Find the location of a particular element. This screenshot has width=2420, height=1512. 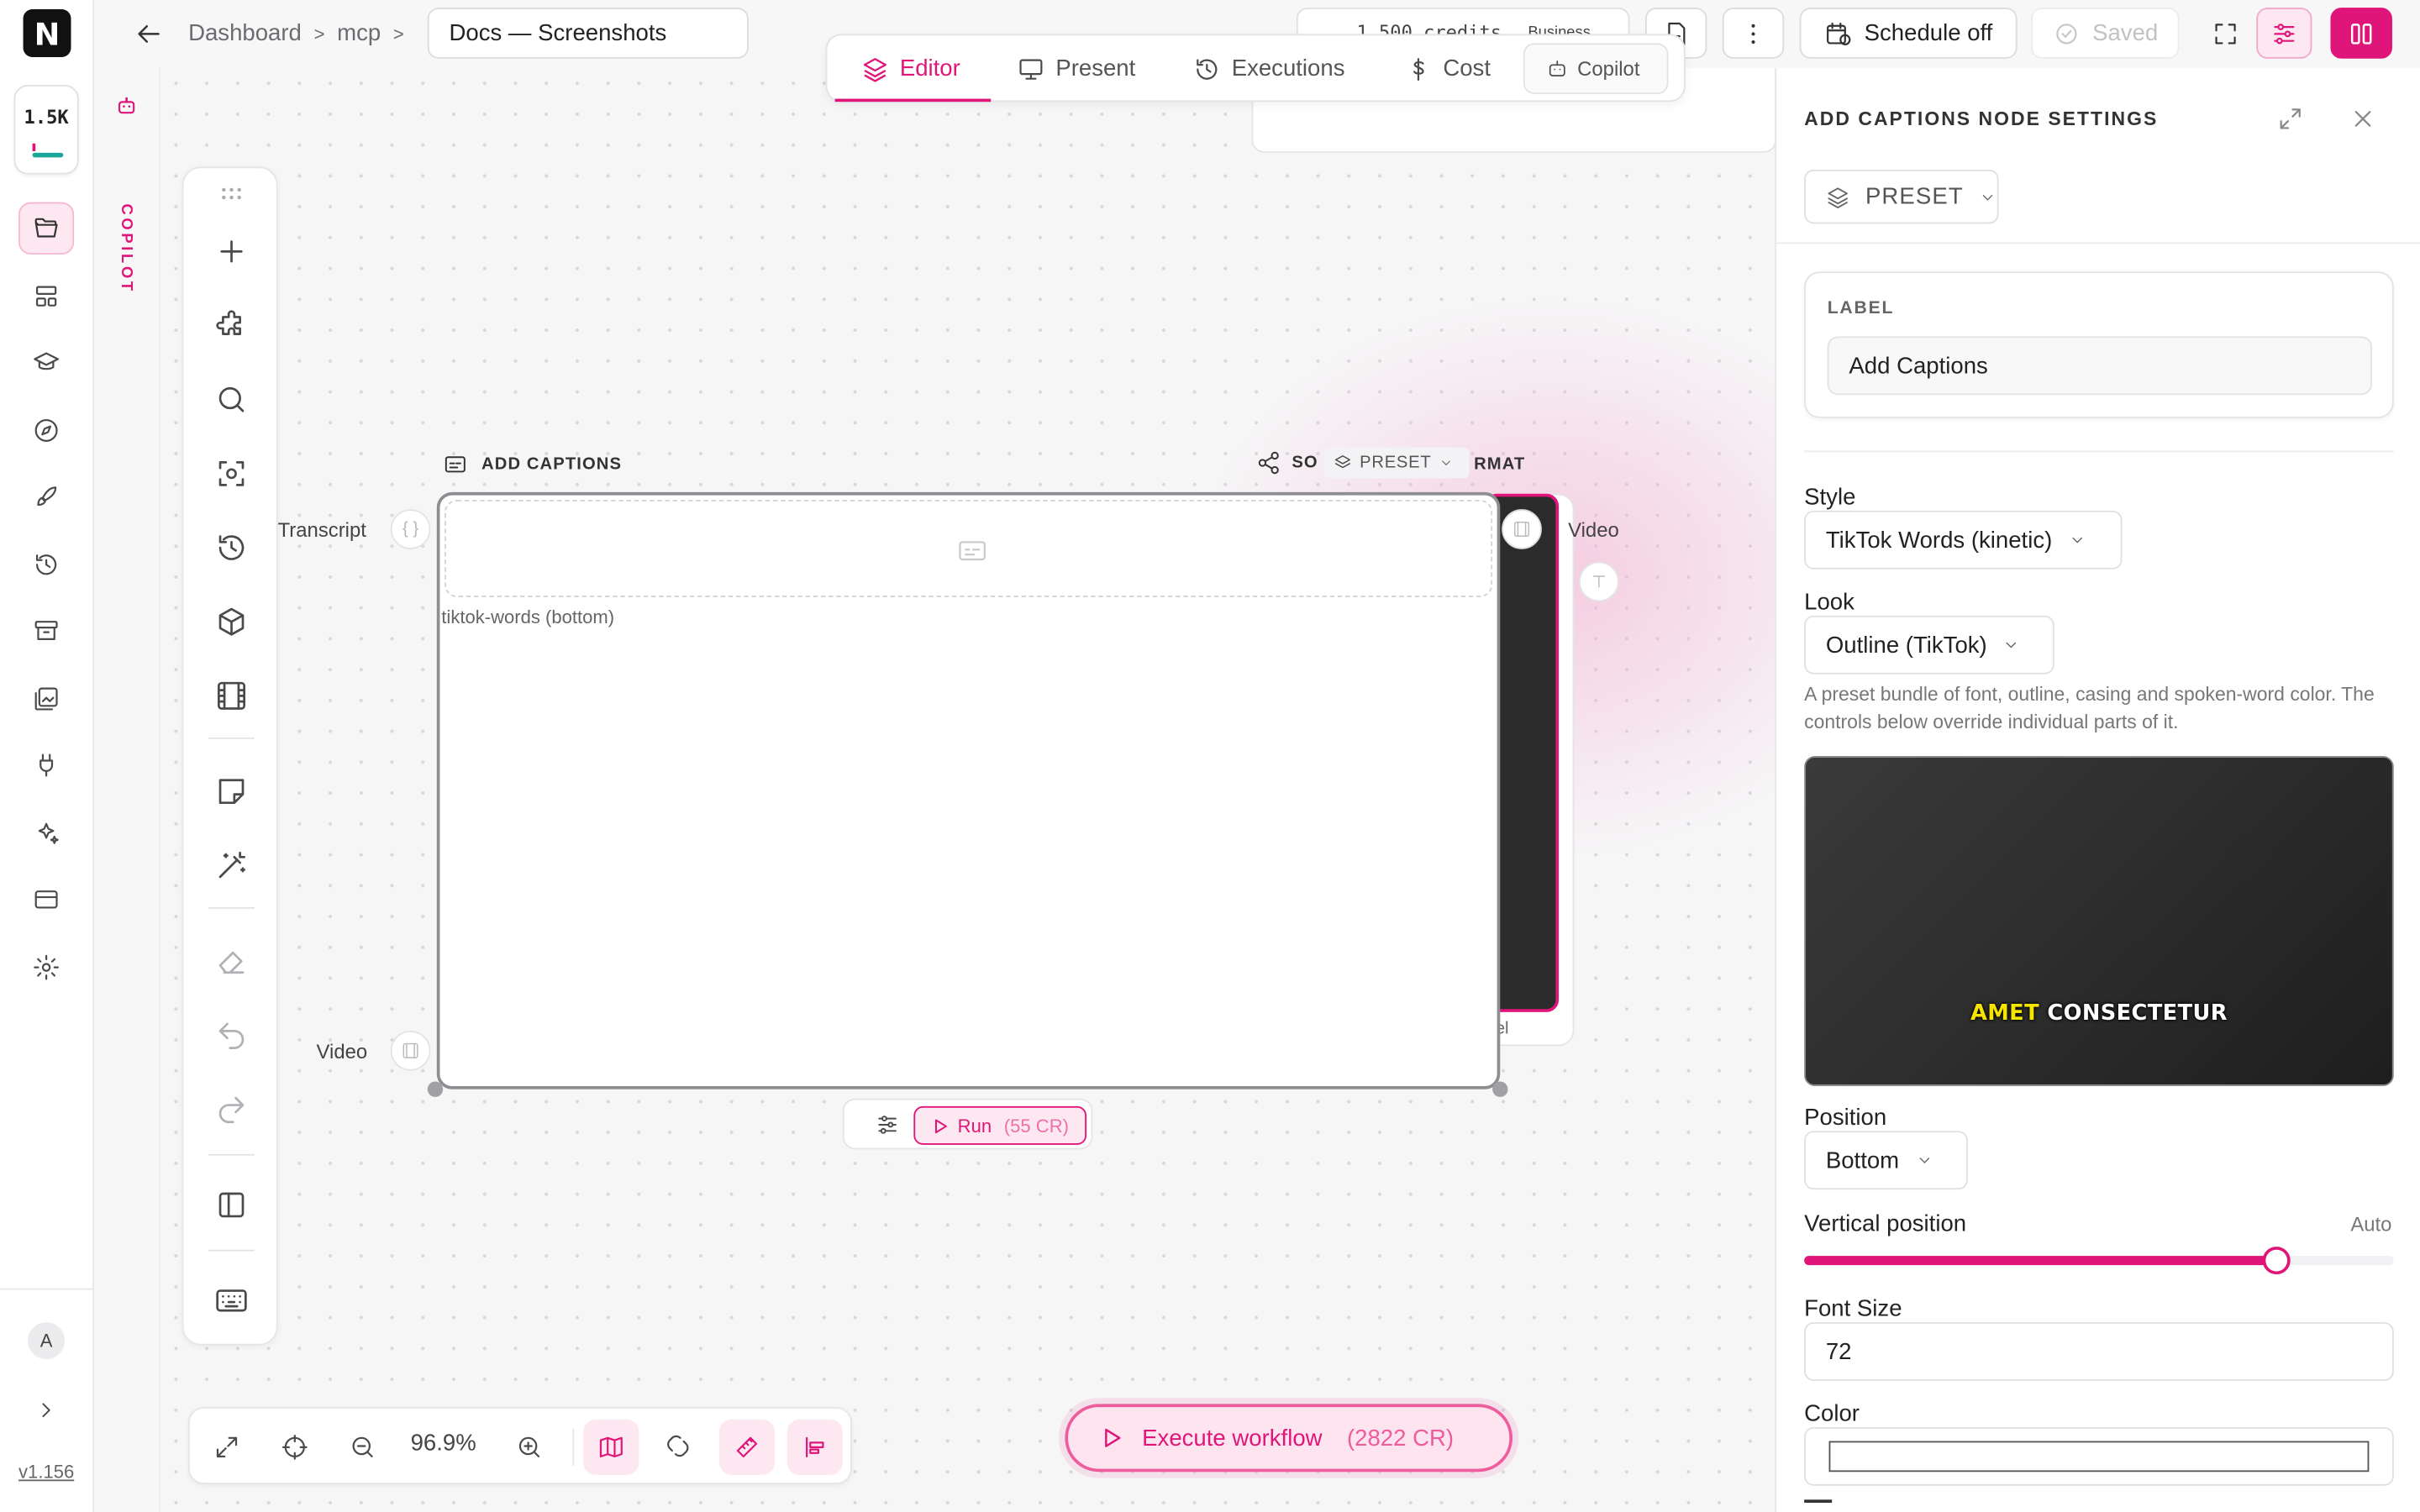

settings-panel-toggle is located at coordinates (2284, 33).